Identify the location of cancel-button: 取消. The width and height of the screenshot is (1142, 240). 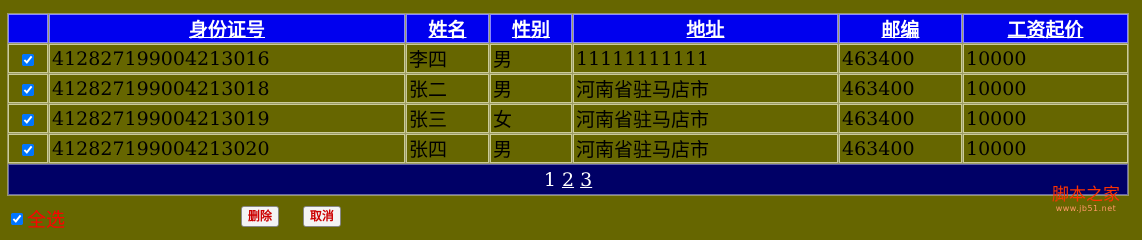
(322, 216).